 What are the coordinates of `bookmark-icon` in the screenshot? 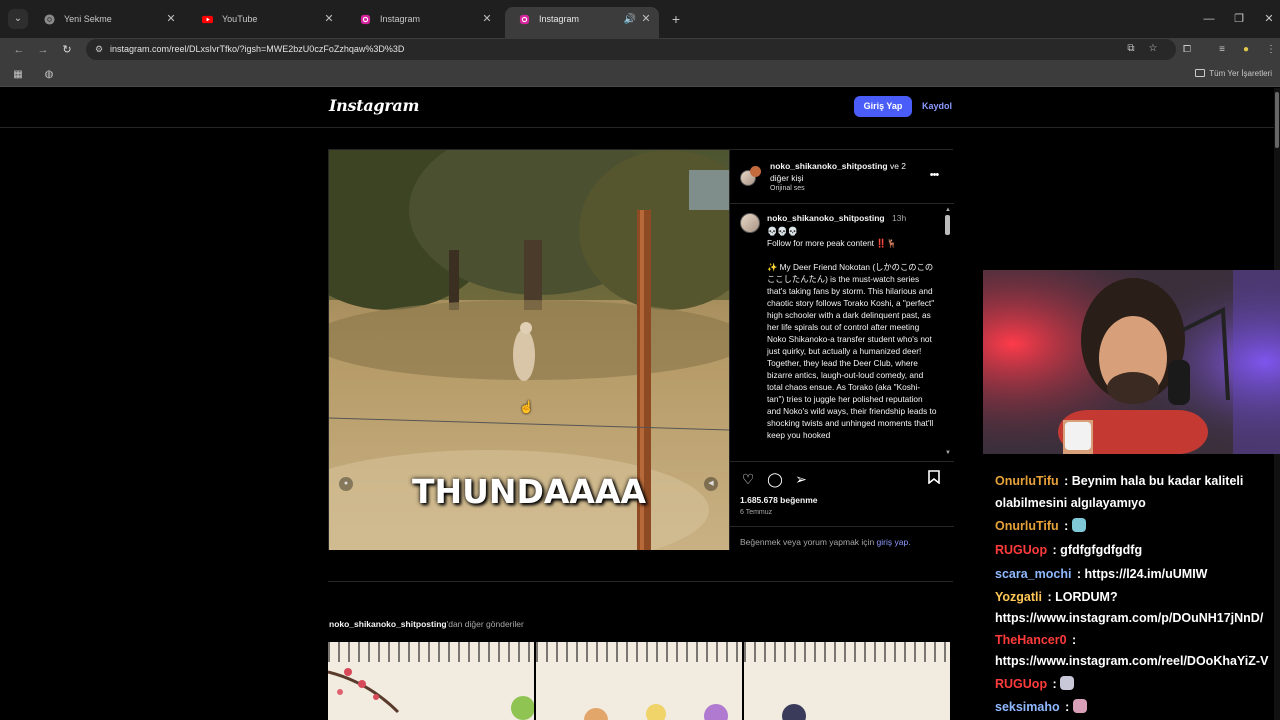 It's located at (934, 477).